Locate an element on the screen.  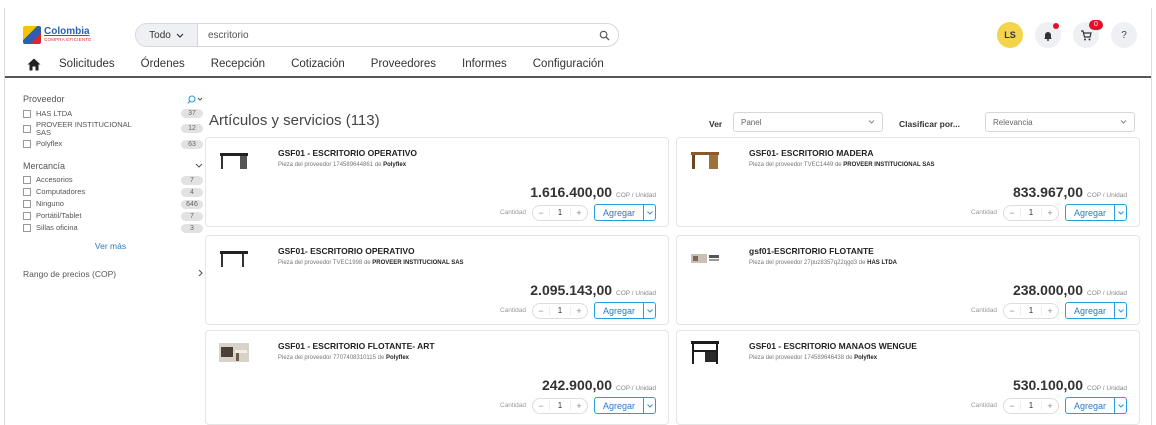
product-title: GSF01- ESCRITORIO MADERA is located at coordinates (811, 153).